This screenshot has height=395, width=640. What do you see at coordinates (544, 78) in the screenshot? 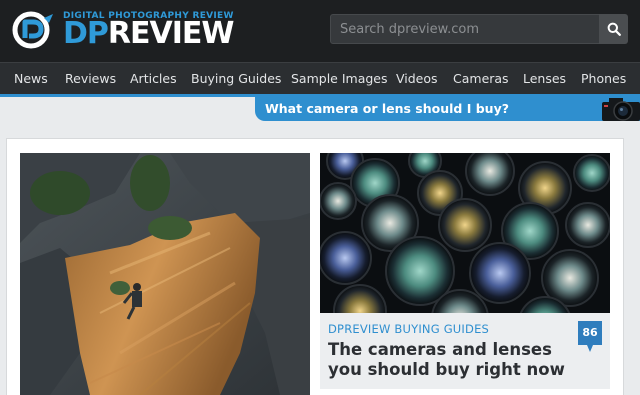
I see `nav-item-lenses: Lenses` at bounding box center [544, 78].